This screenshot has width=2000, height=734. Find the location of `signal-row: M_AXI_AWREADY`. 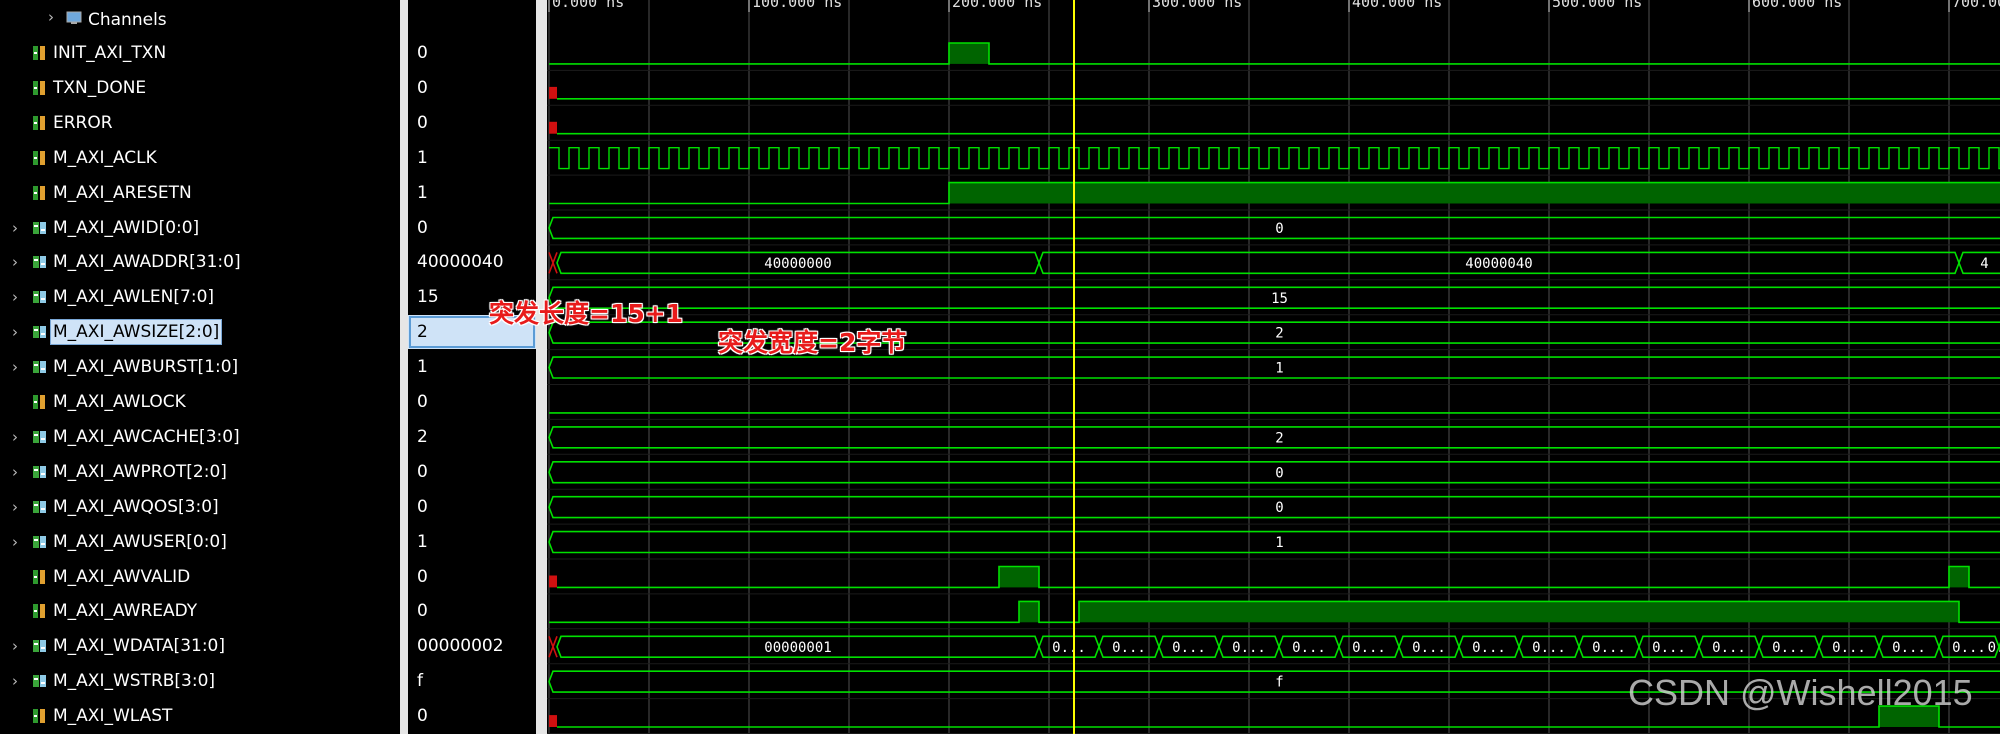

signal-row: M_AXI_AWREADY is located at coordinates (200, 611).